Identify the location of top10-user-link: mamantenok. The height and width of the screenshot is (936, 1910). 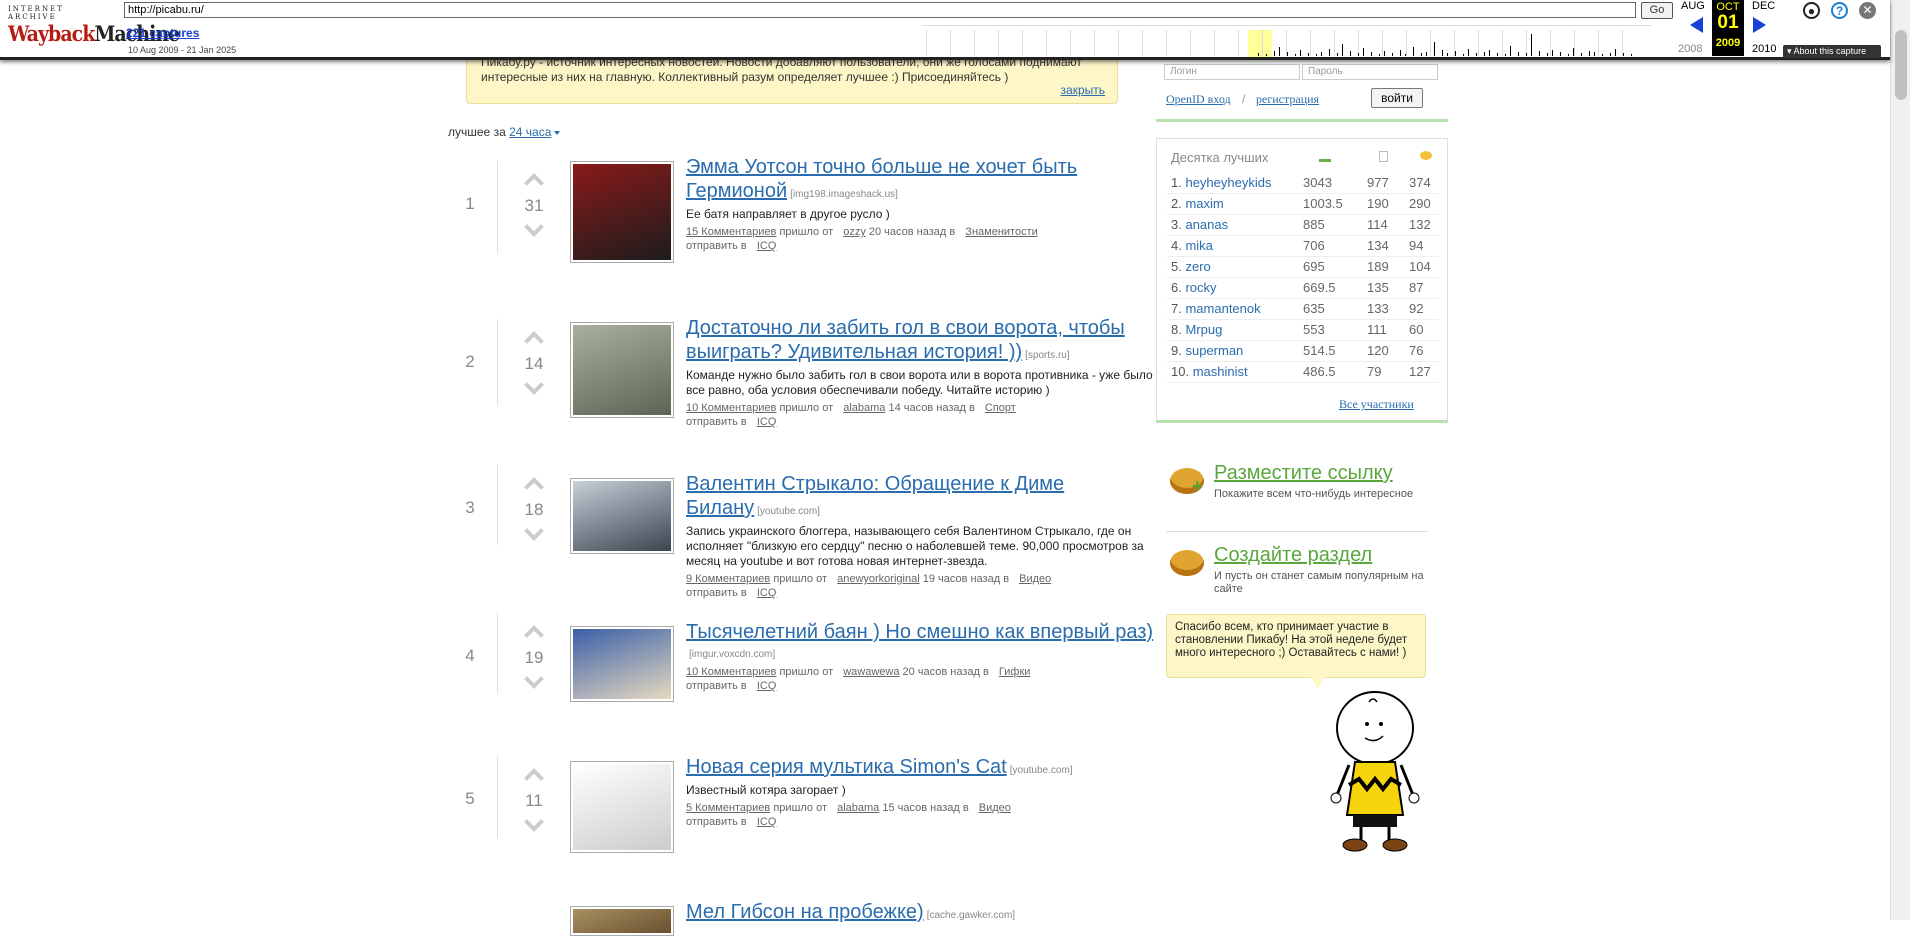
(1222, 308).